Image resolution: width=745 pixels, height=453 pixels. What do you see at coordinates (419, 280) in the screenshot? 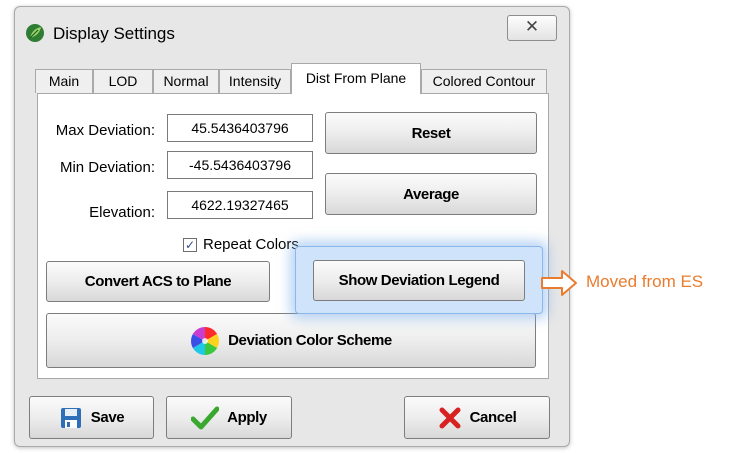
I see `show-deviation-legend-button: Show Deviation Legend` at bounding box center [419, 280].